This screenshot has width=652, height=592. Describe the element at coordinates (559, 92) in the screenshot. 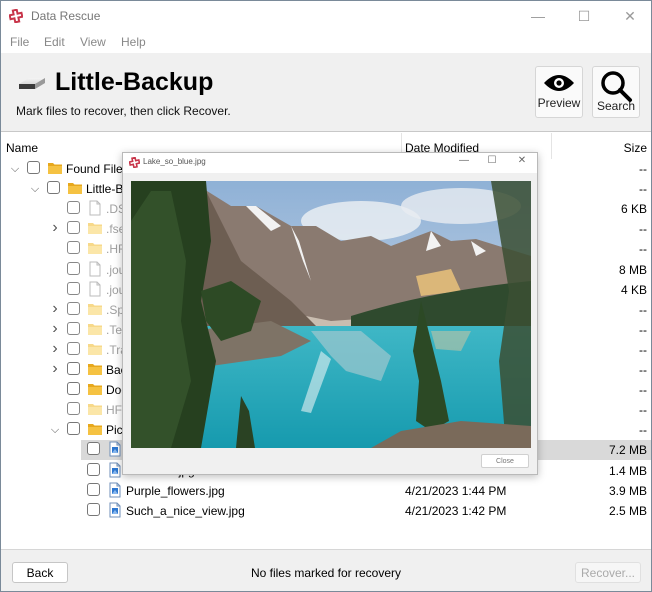

I see `preview-button: Preview` at that location.